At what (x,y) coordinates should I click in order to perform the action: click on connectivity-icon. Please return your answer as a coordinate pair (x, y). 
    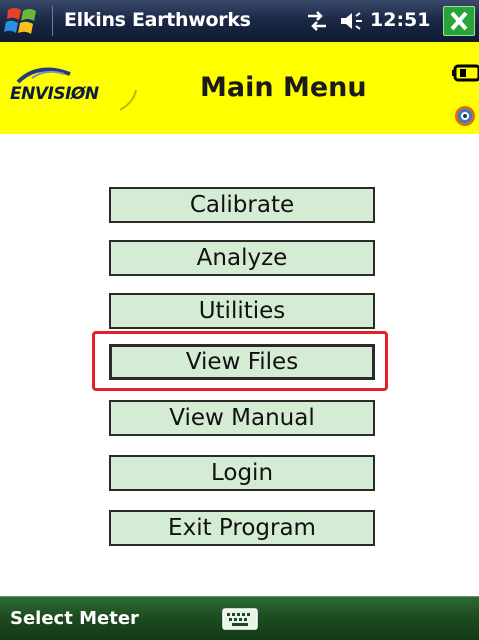
    Looking at the image, I should click on (317, 21).